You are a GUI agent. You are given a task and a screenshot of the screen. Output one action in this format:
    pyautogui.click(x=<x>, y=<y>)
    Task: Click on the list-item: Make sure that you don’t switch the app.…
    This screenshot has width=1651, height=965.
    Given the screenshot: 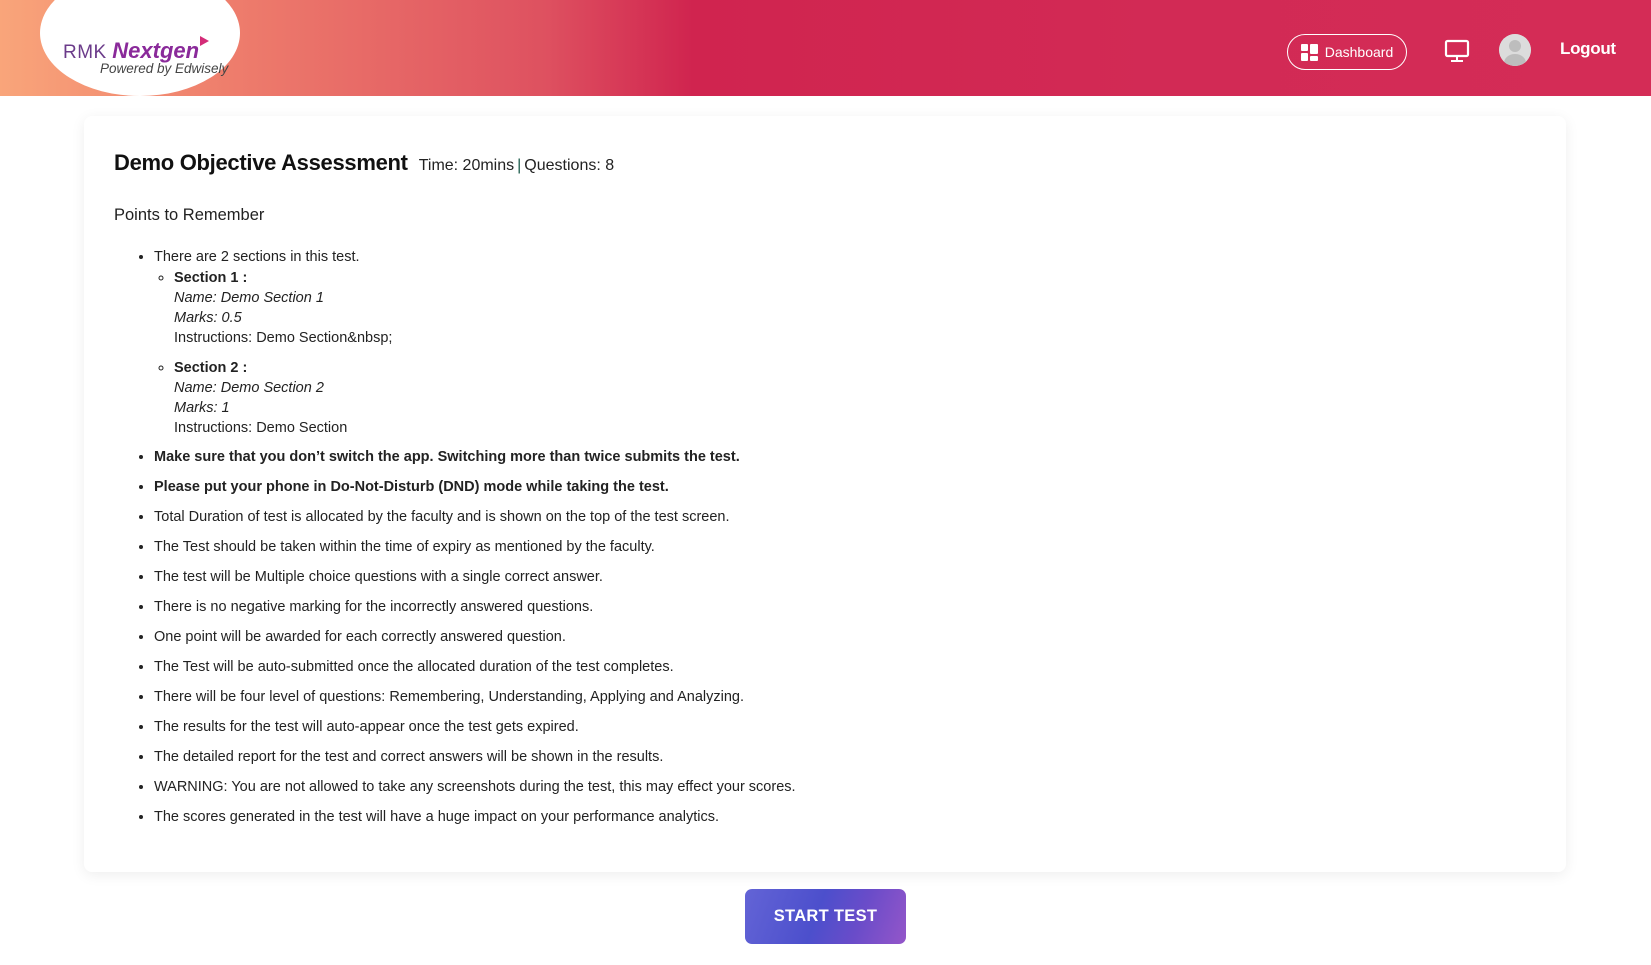 What is the action you would take?
    pyautogui.click(x=475, y=457)
    